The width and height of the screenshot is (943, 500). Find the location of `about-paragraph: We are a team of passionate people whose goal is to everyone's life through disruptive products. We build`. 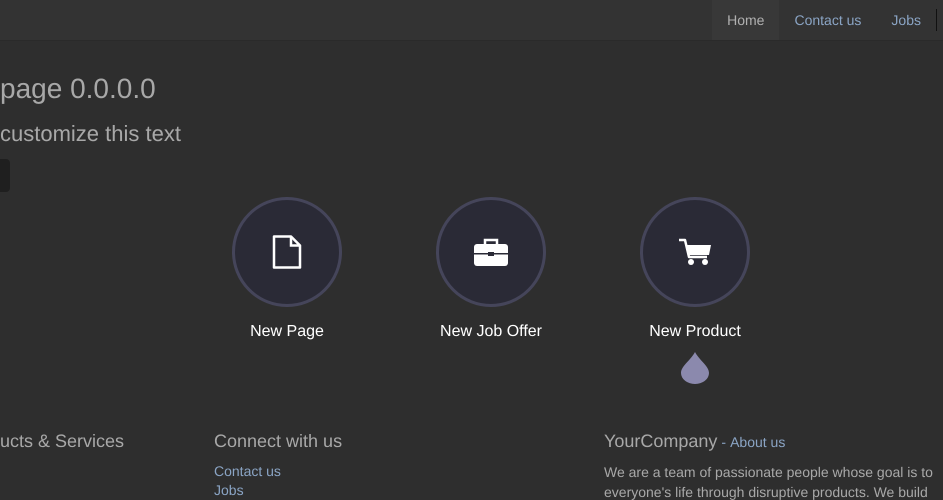

about-paragraph: We are a team of passionate people whose goal is to everyone's life through disruptive products. We build is located at coordinates (769, 481).